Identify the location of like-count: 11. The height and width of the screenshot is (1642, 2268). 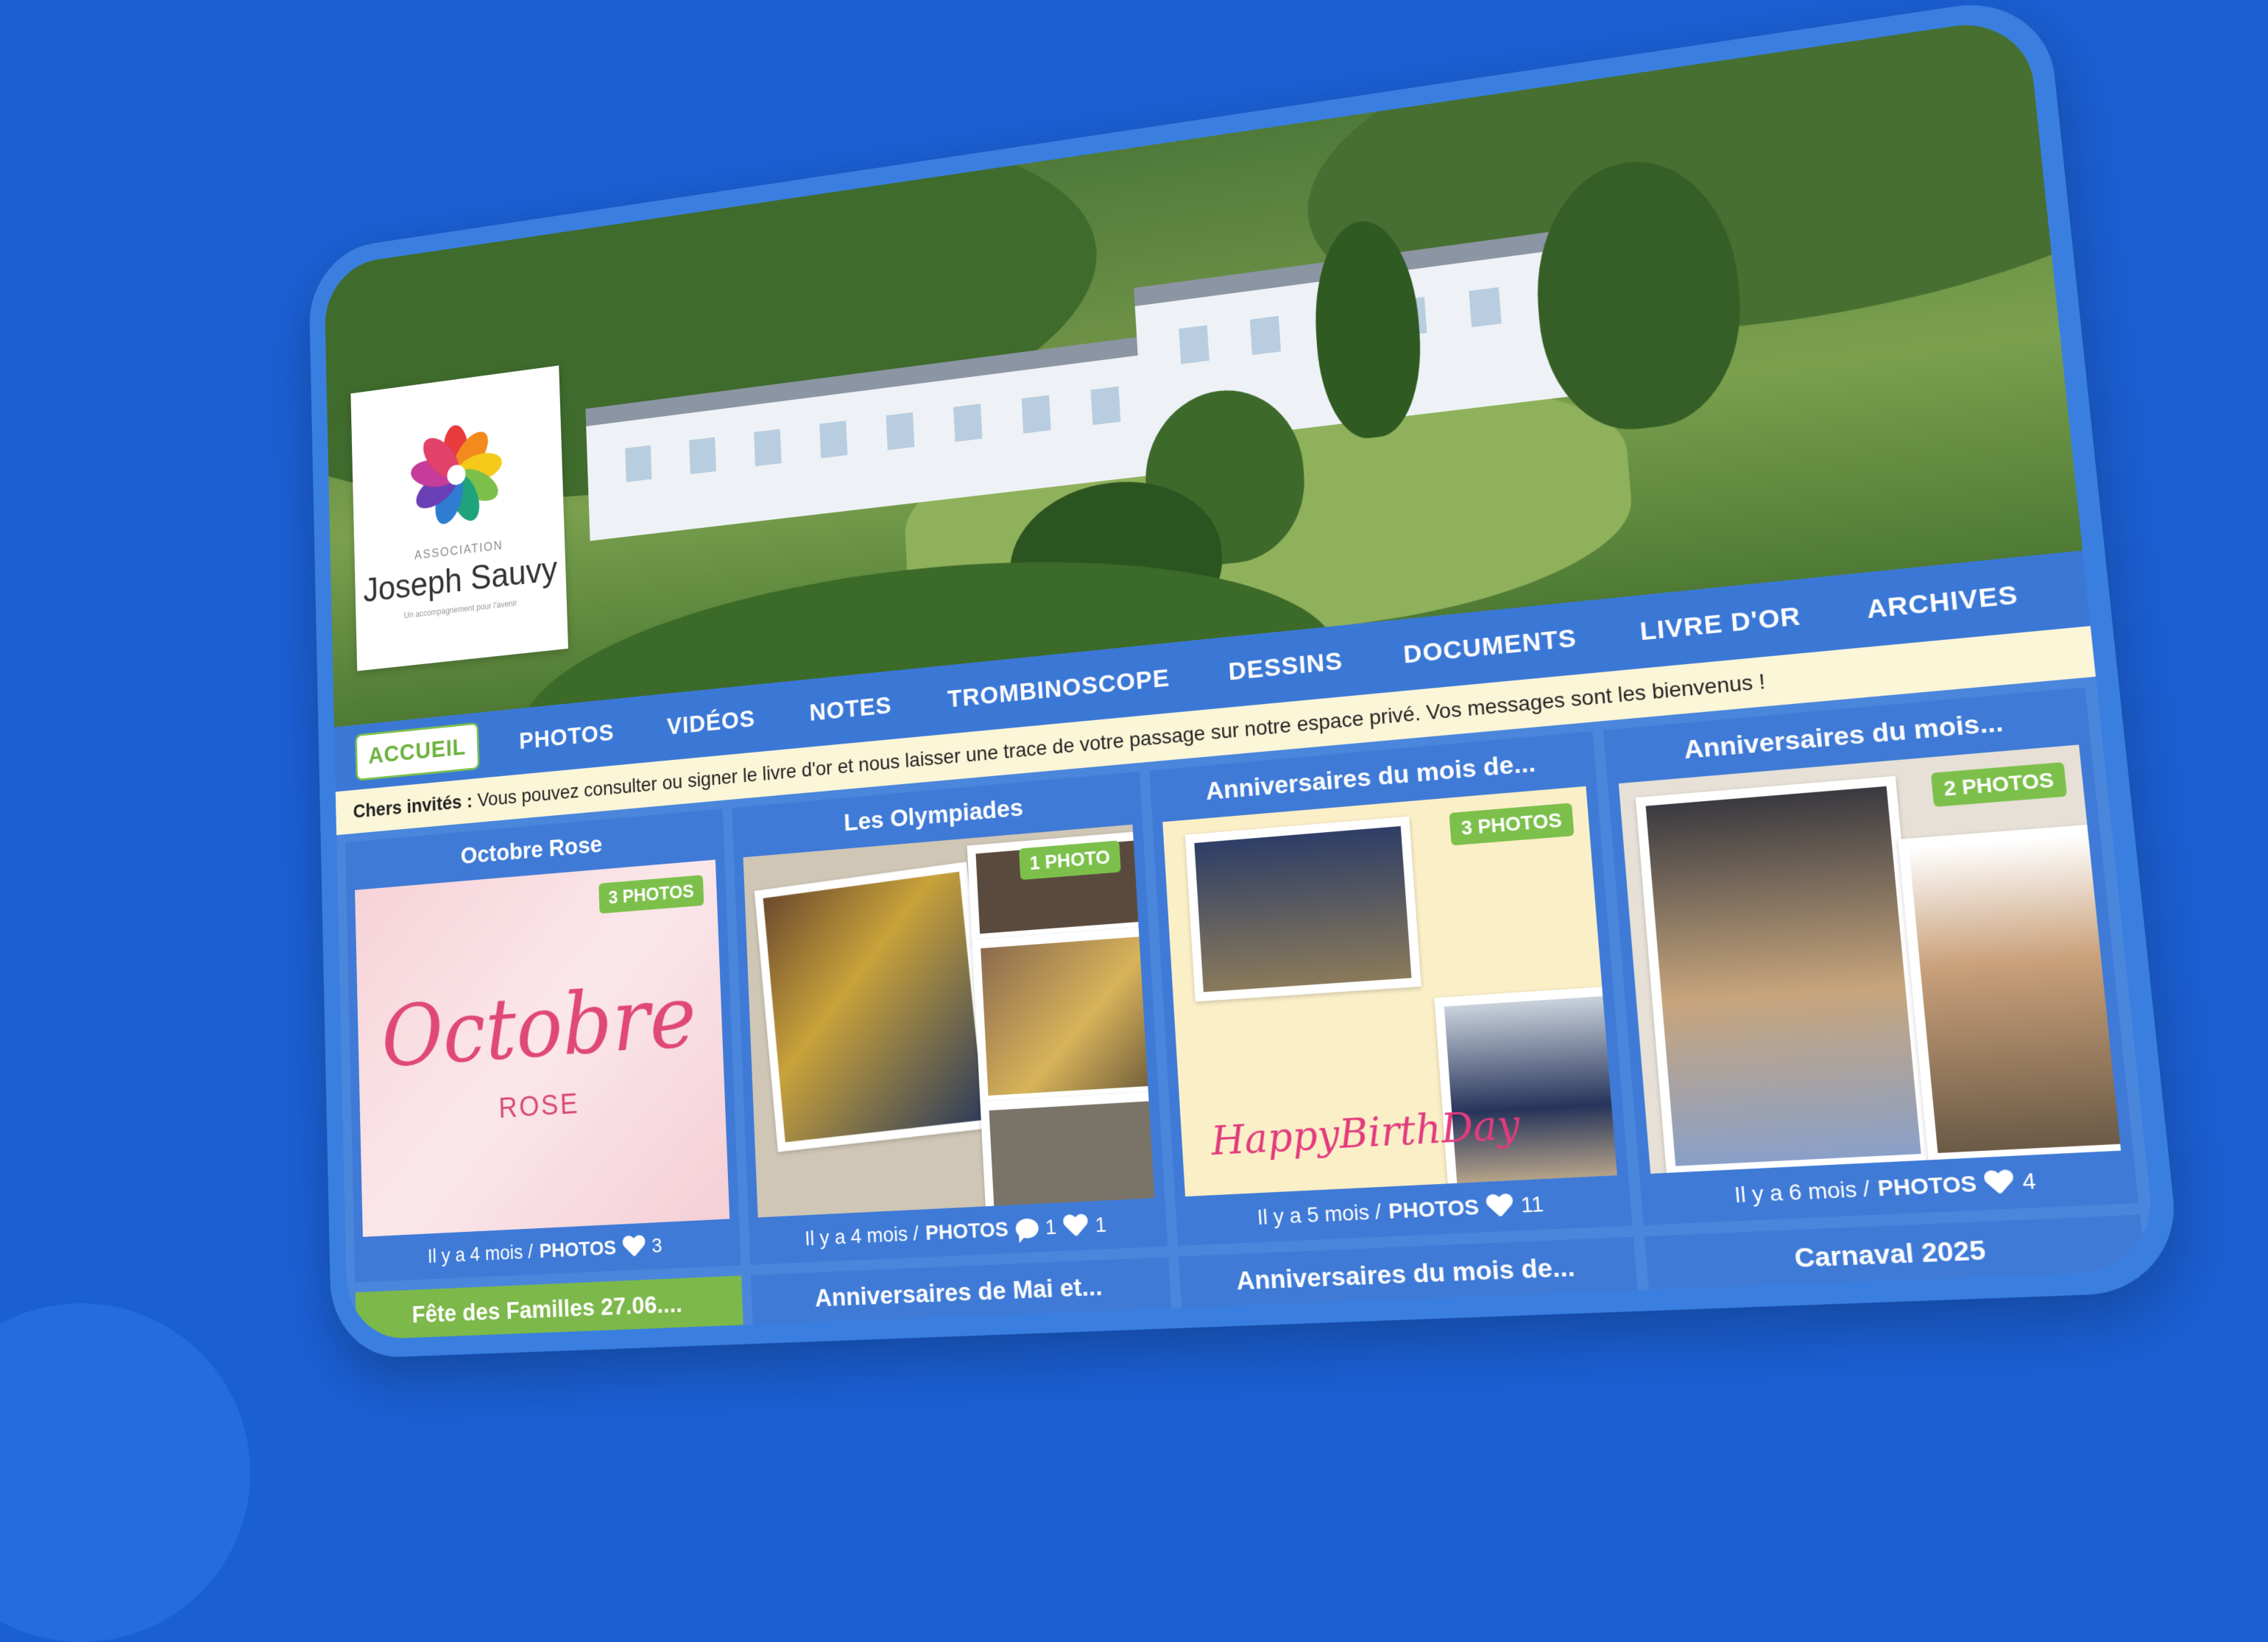
(1532, 1204).